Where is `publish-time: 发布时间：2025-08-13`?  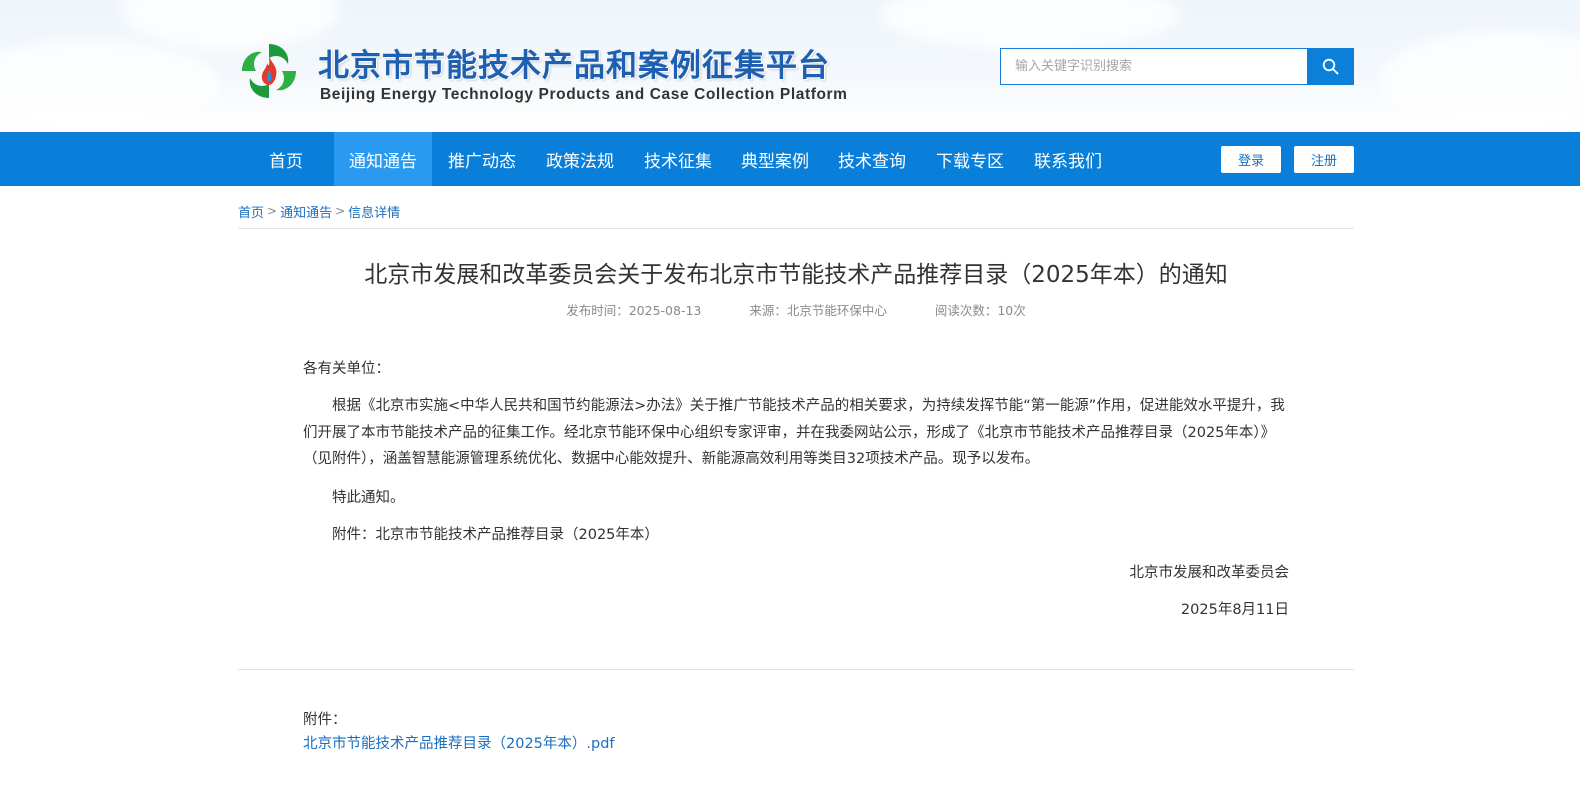
publish-time: 发布时间：2025-08-13 is located at coordinates (634, 310).